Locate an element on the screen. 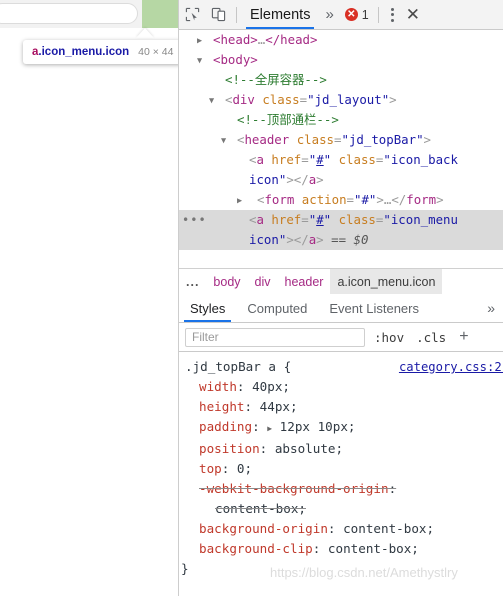  dom-node-text: <head>…</head> is located at coordinates (265, 39).